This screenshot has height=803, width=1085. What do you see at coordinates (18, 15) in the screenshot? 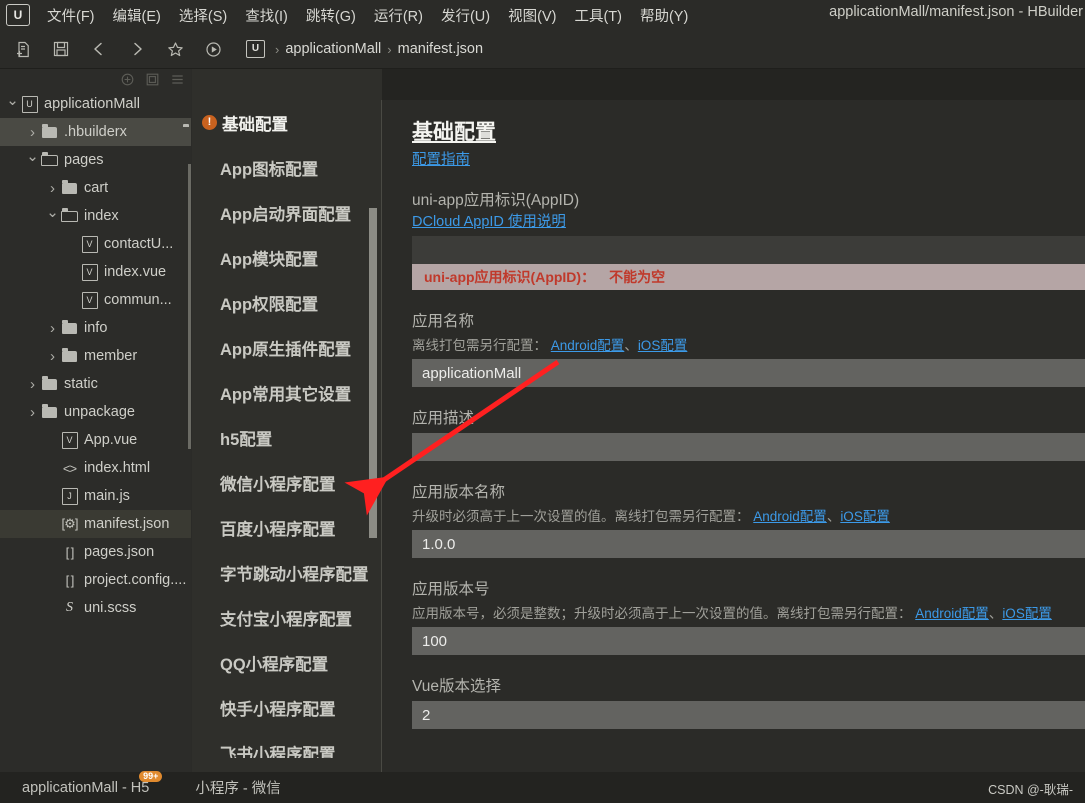
I see `app-logo-icon: U` at bounding box center [18, 15].